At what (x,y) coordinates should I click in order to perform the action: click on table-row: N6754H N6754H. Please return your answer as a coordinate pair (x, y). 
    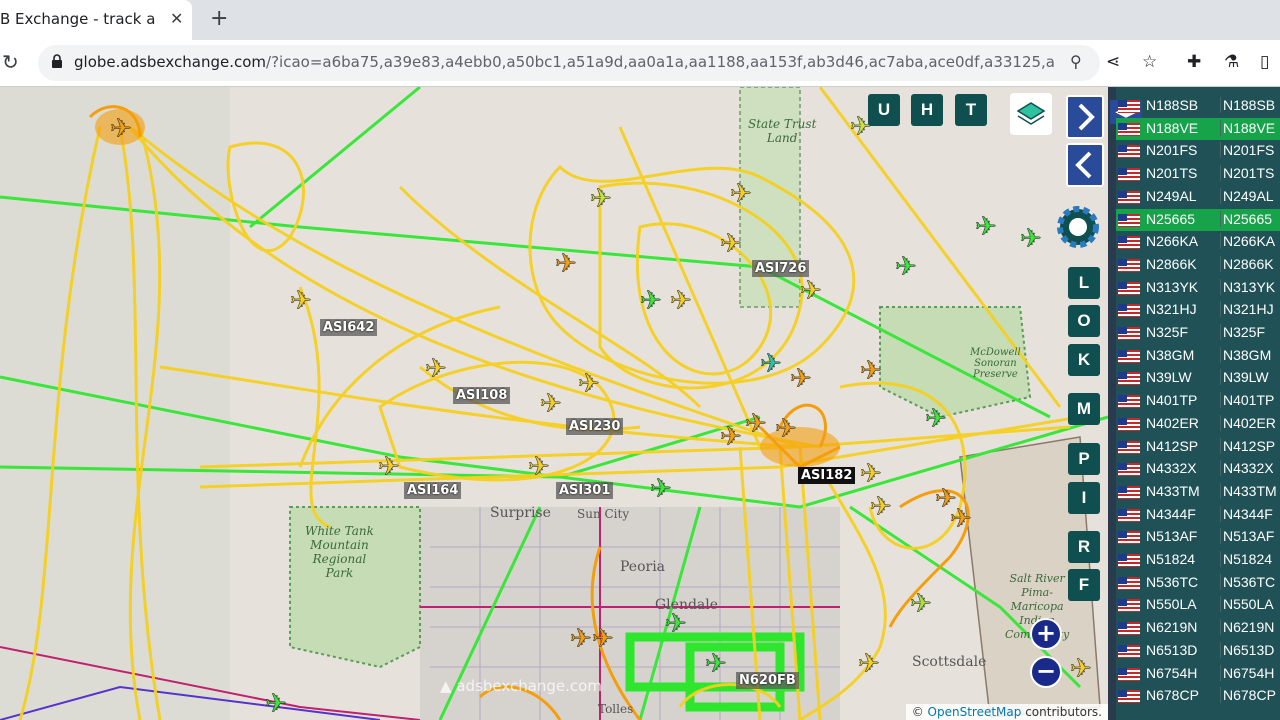
    Looking at the image, I should click on (1198, 674).